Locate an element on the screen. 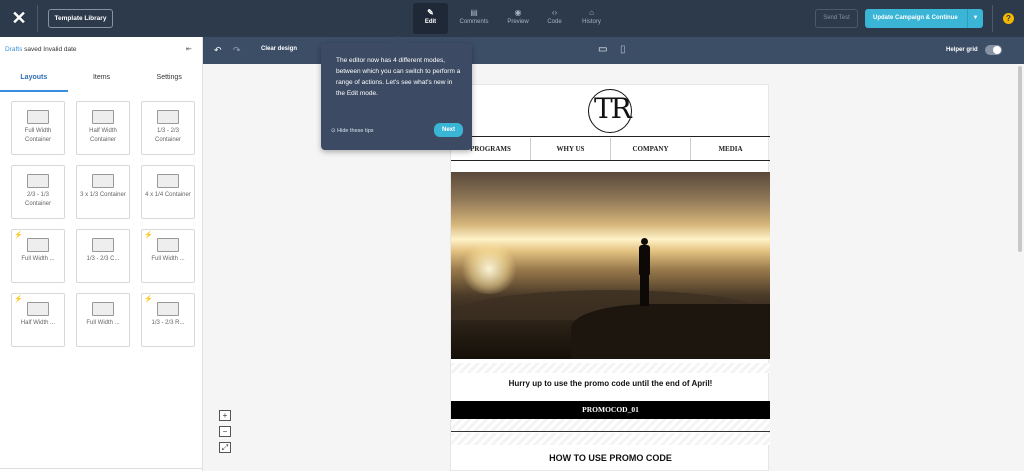  layout-label: 3 x 1/3 Container is located at coordinates (103, 195).